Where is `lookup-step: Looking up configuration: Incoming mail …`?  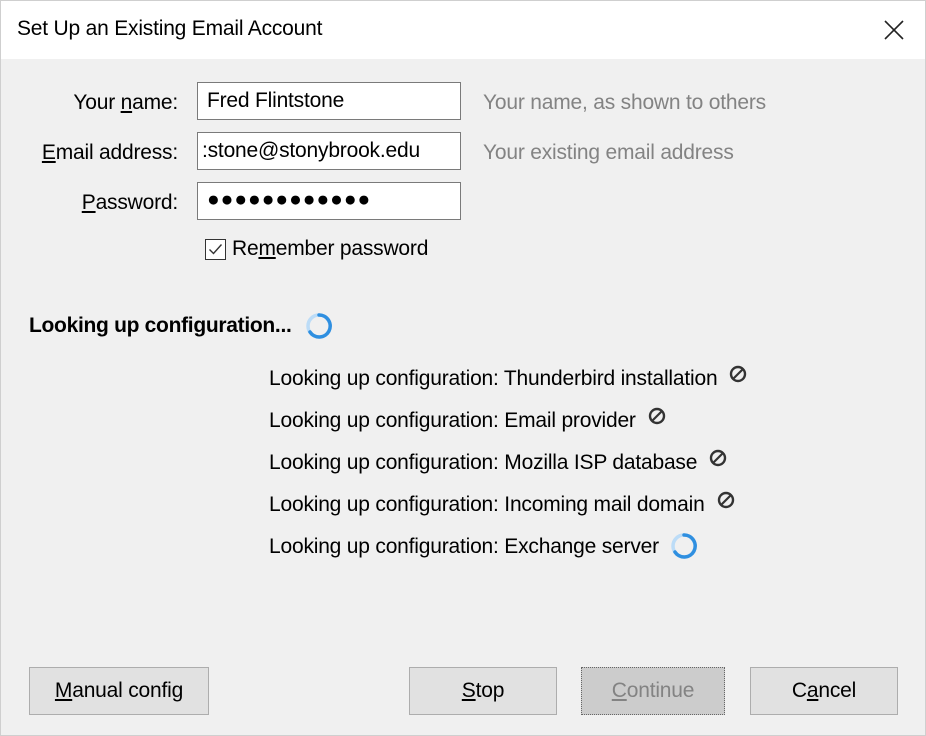 lookup-step: Looking up configuration: Incoming mail … is located at coordinates (509, 510).